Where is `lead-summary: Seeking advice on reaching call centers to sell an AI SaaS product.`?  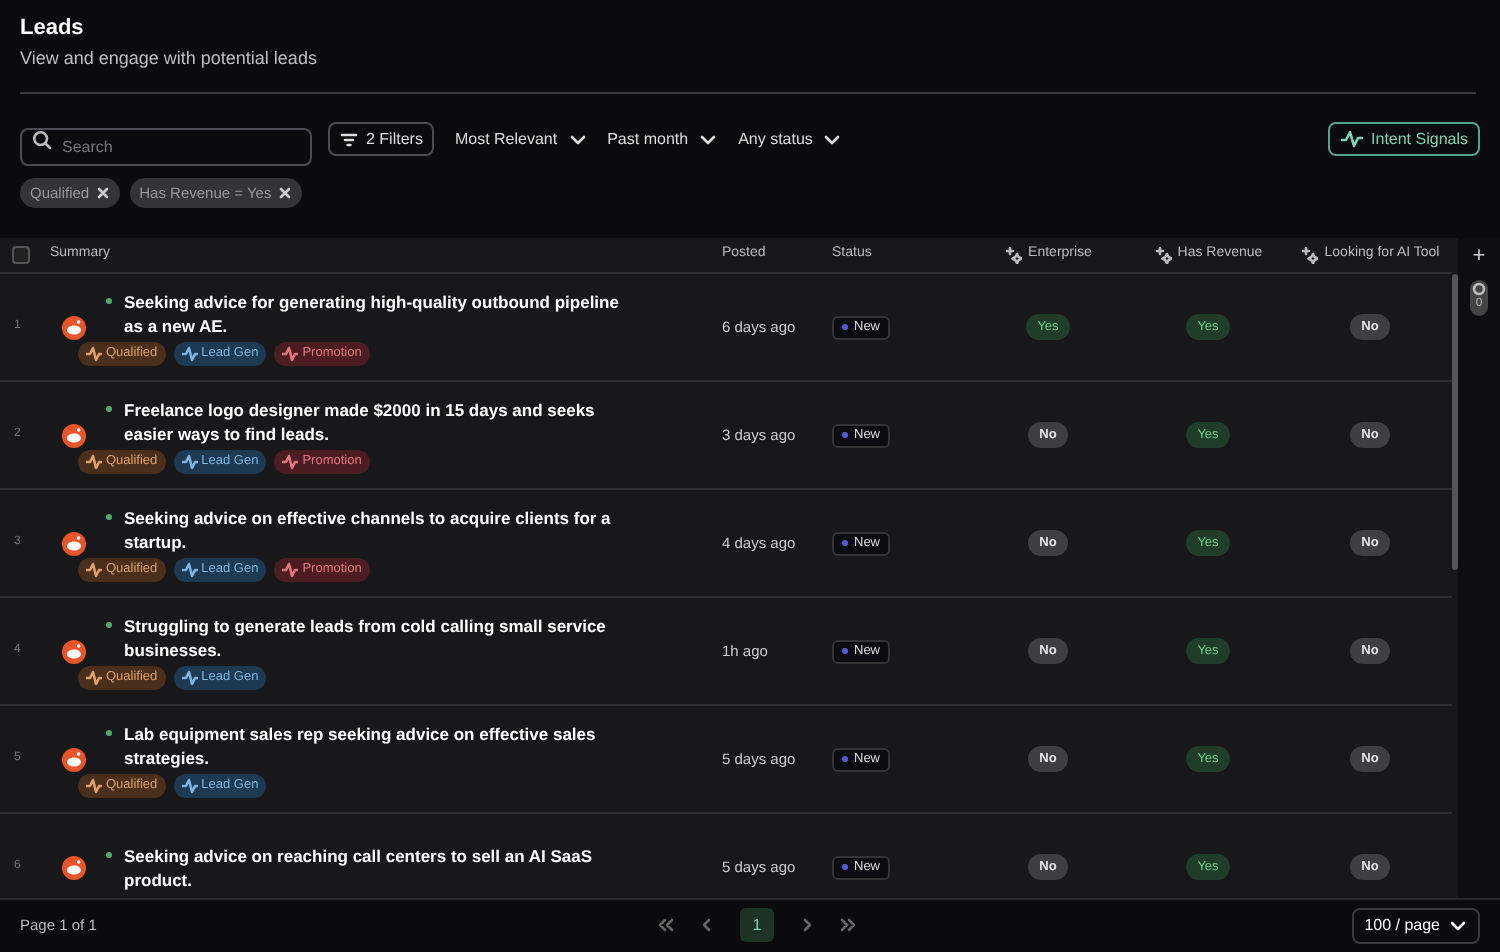
lead-summary: Seeking advice on reaching call centers to sell an AI SaaS product. is located at coordinates (359, 867).